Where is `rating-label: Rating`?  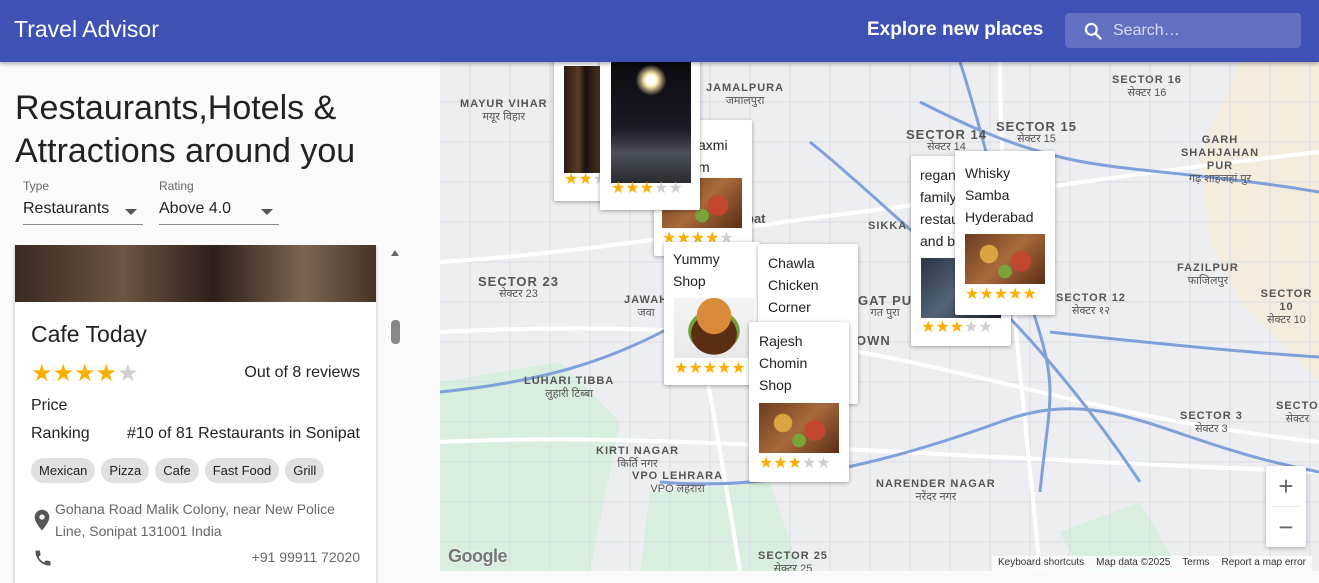
rating-label: Rating is located at coordinates (176, 186).